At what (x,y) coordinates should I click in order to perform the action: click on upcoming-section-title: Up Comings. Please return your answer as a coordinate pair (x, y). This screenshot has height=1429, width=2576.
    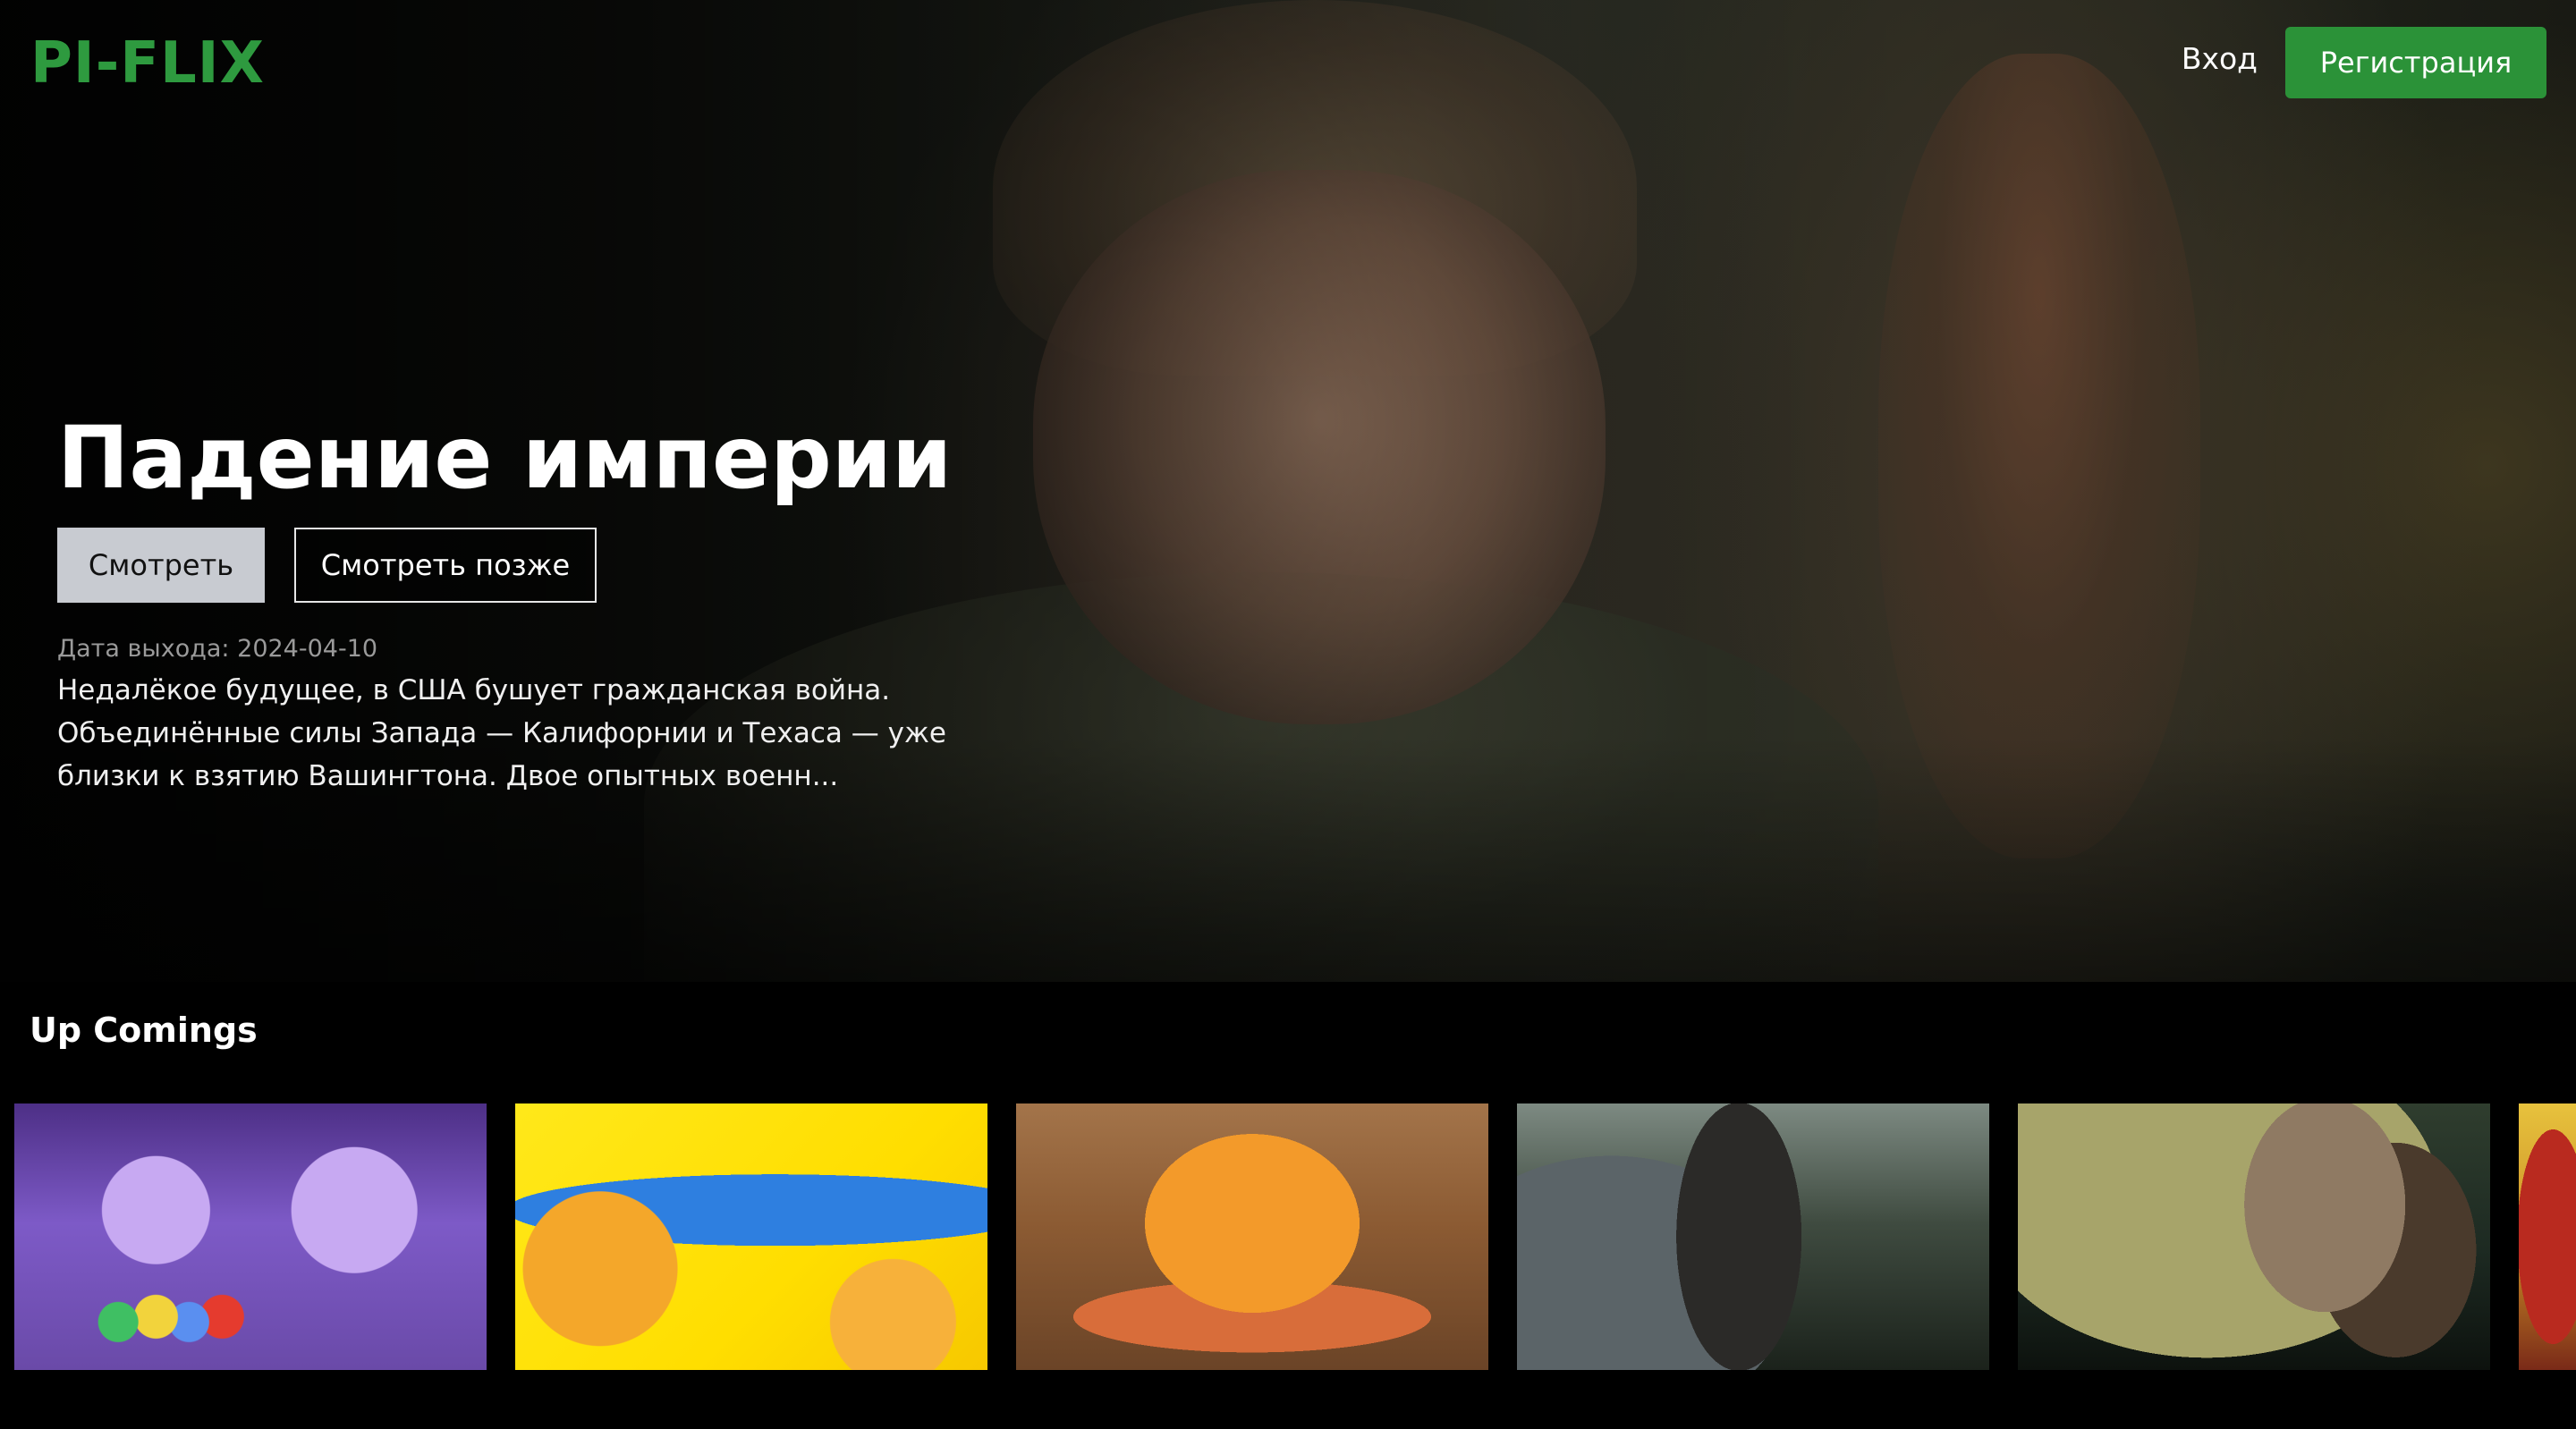
    Looking at the image, I should click on (144, 1030).